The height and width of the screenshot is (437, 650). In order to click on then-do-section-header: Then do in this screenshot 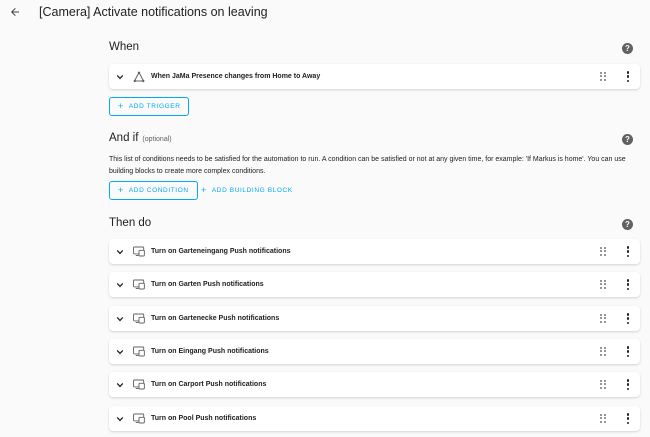, I will do `click(130, 223)`.